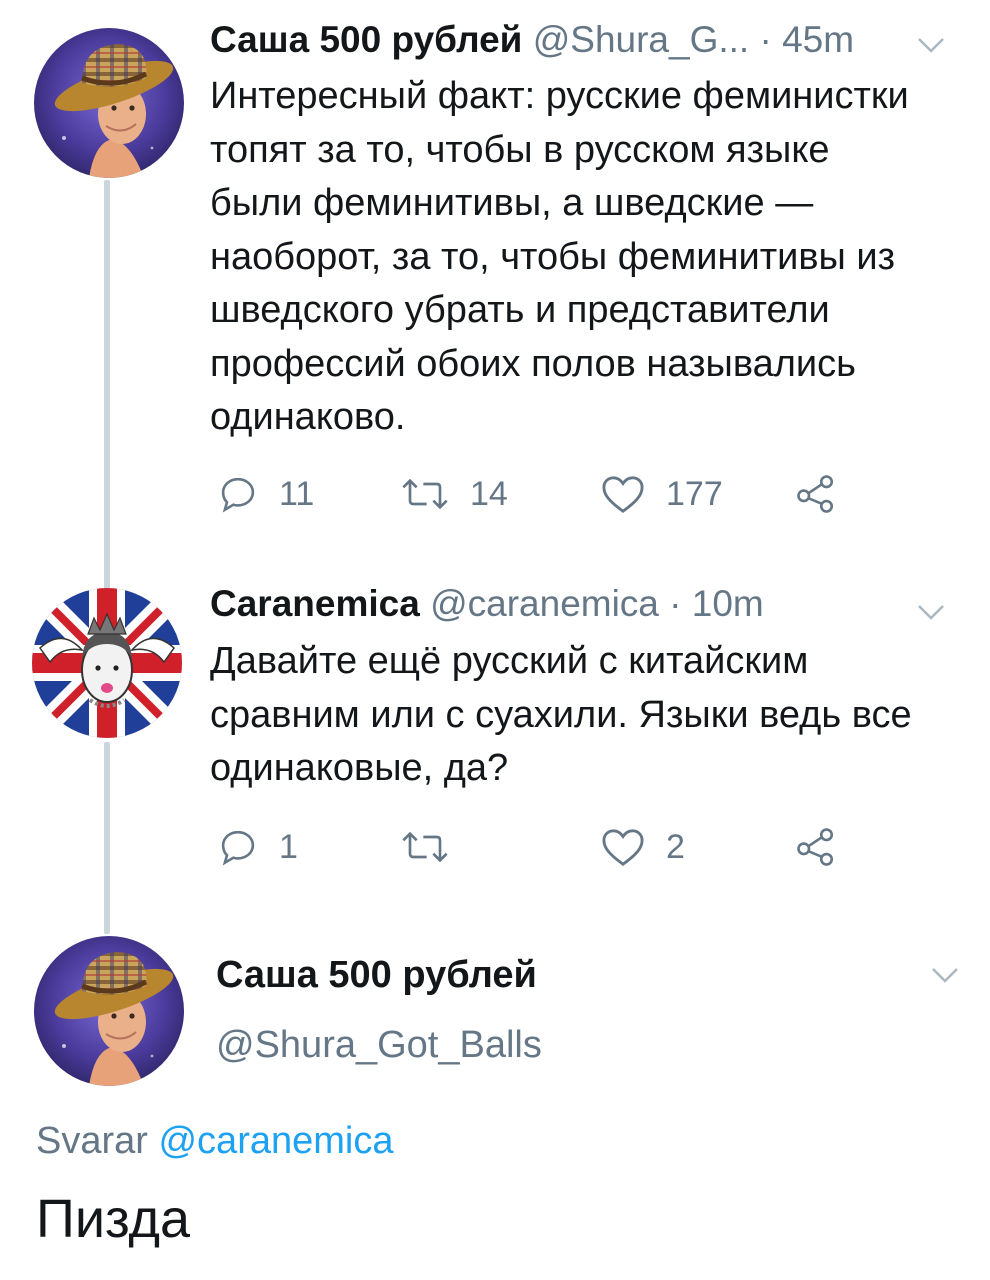 This screenshot has width=990, height=1280. Describe the element at coordinates (728, 603) in the screenshot. I see `timestamp: 10m` at that location.